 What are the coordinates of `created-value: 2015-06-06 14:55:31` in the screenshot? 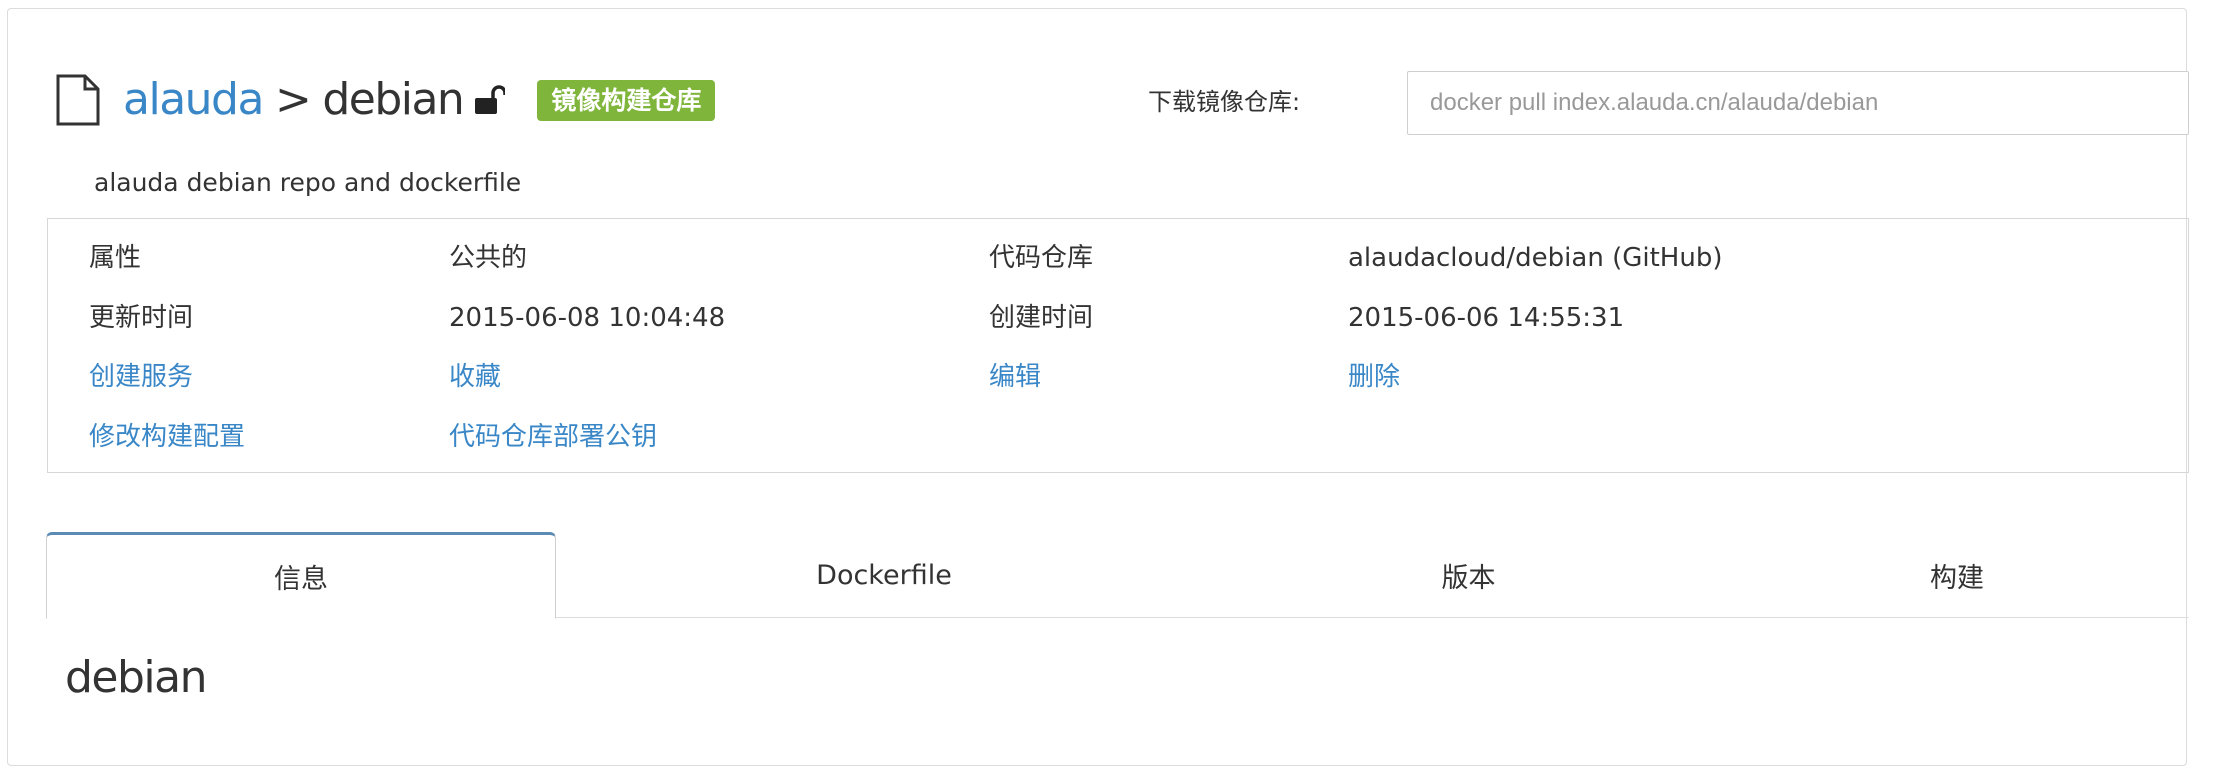 It's located at (1486, 318).